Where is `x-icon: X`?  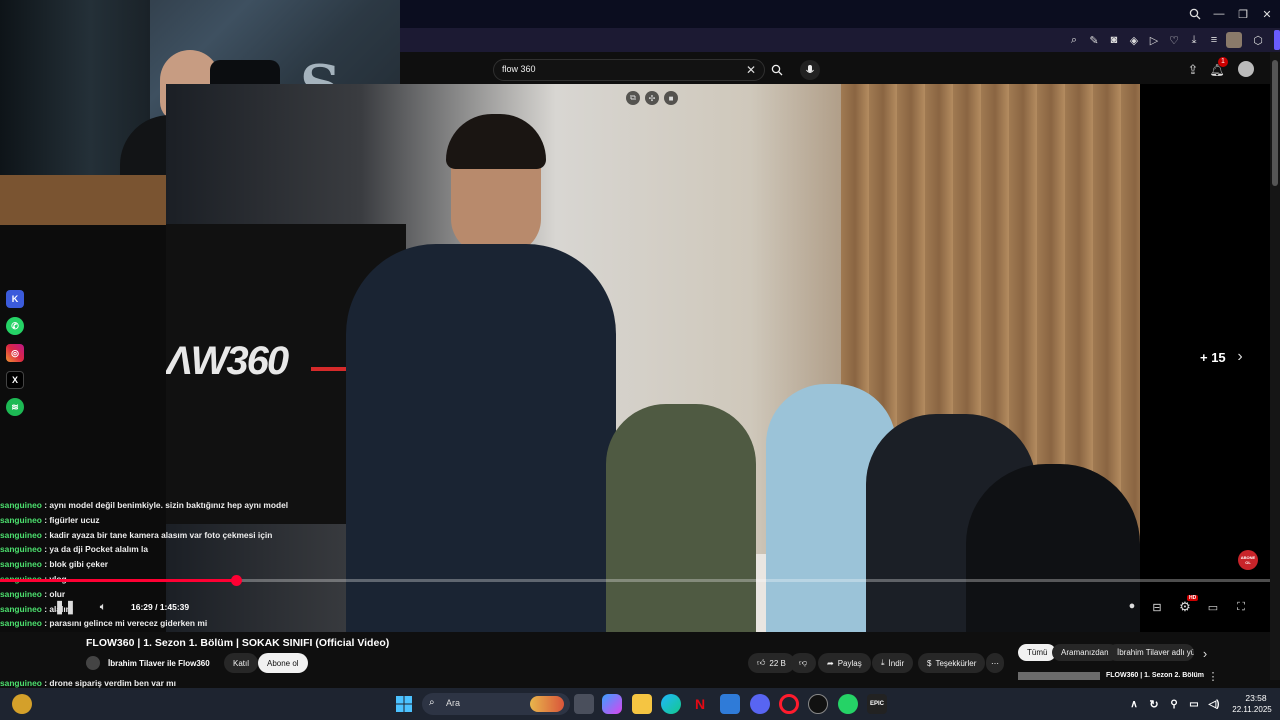 x-icon: X is located at coordinates (15, 380).